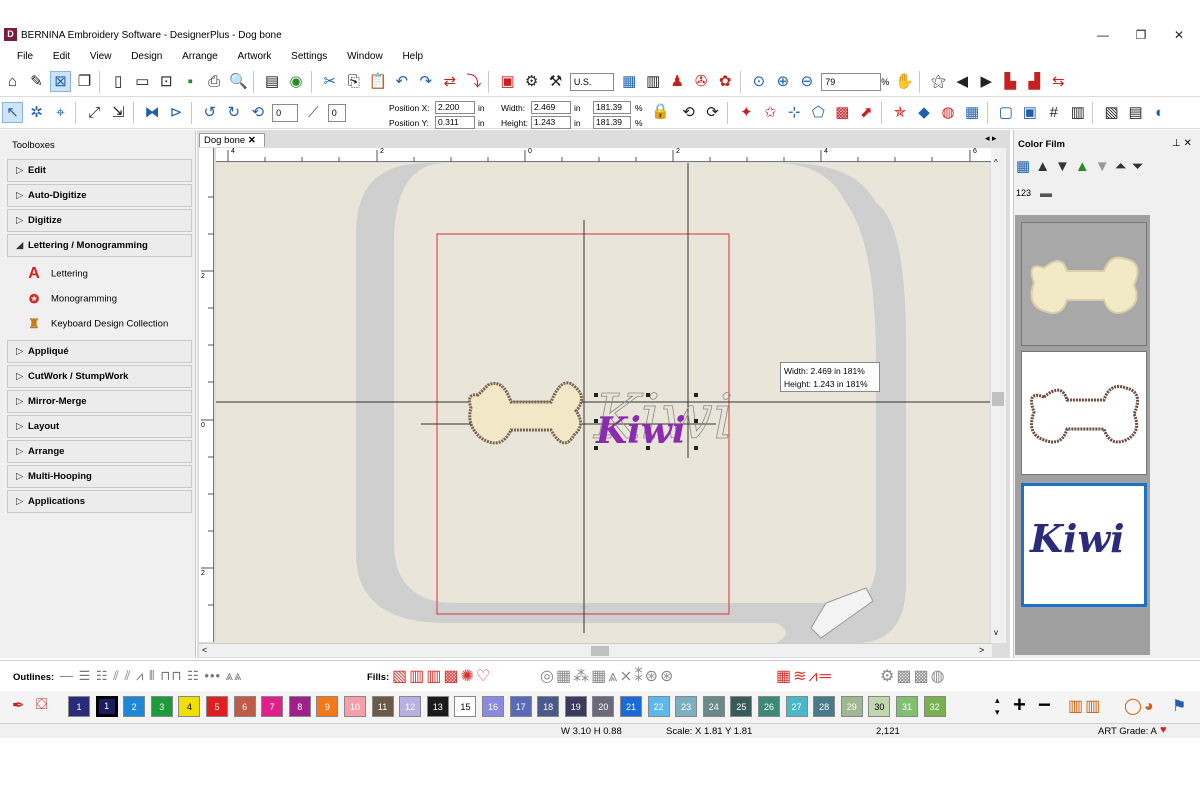 This screenshot has height=800, width=1200. Describe the element at coordinates (551, 107) in the screenshot. I see `width-input: 2.469` at that location.